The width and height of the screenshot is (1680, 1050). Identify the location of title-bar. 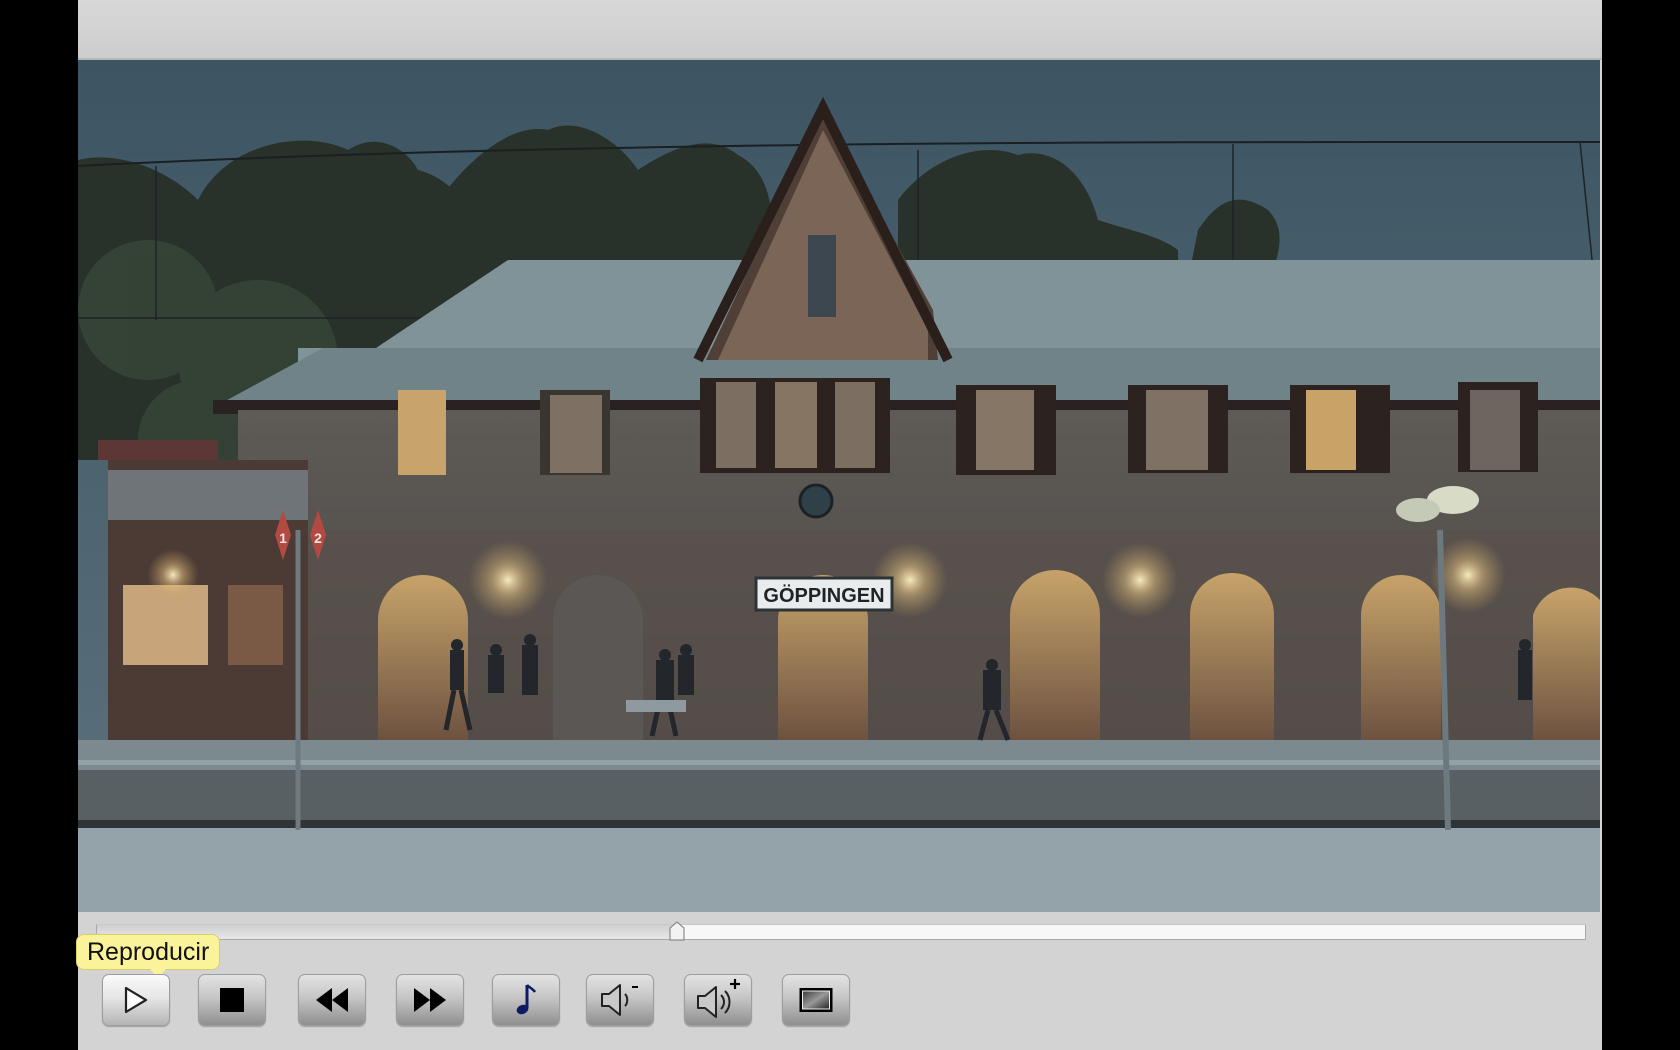
(840, 30).